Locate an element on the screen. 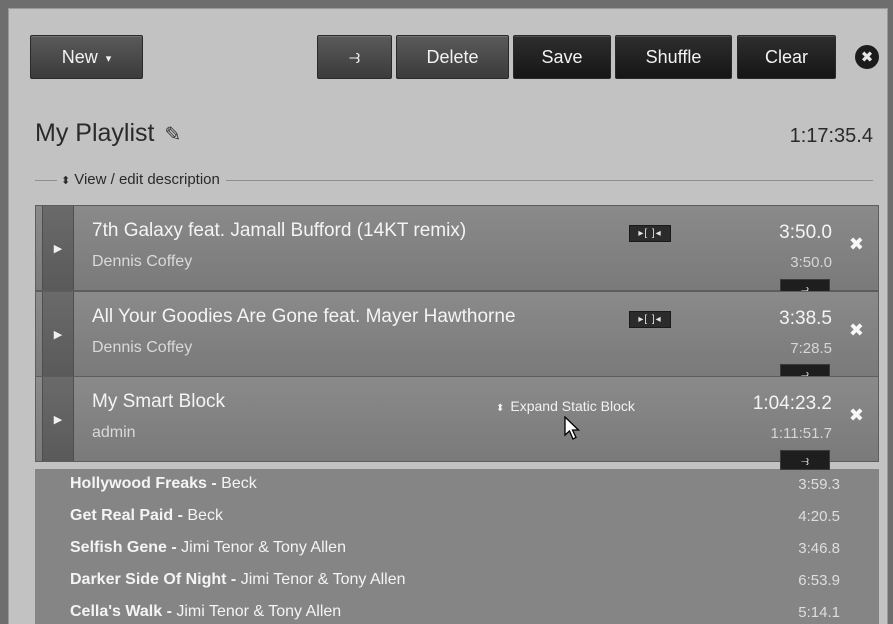  block-item-length: 5:14.1 is located at coordinates (819, 612).